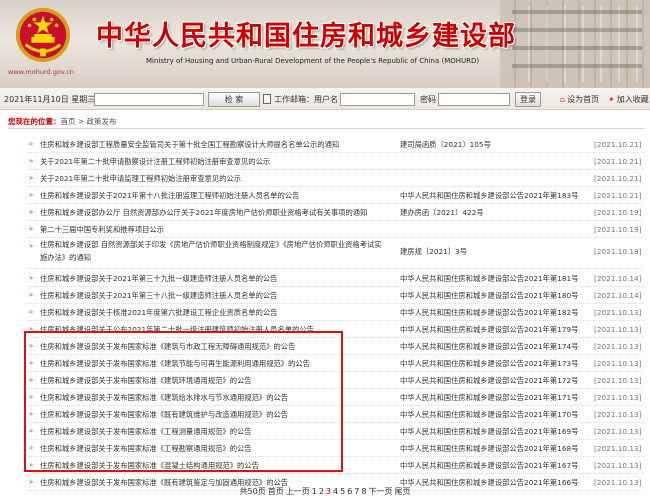 The image size is (650, 498). Describe the element at coordinates (489, 465) in the screenshot. I see `list-item-docno: 中华人民共和国住房和城乡建设部公告2021年第167号` at that location.